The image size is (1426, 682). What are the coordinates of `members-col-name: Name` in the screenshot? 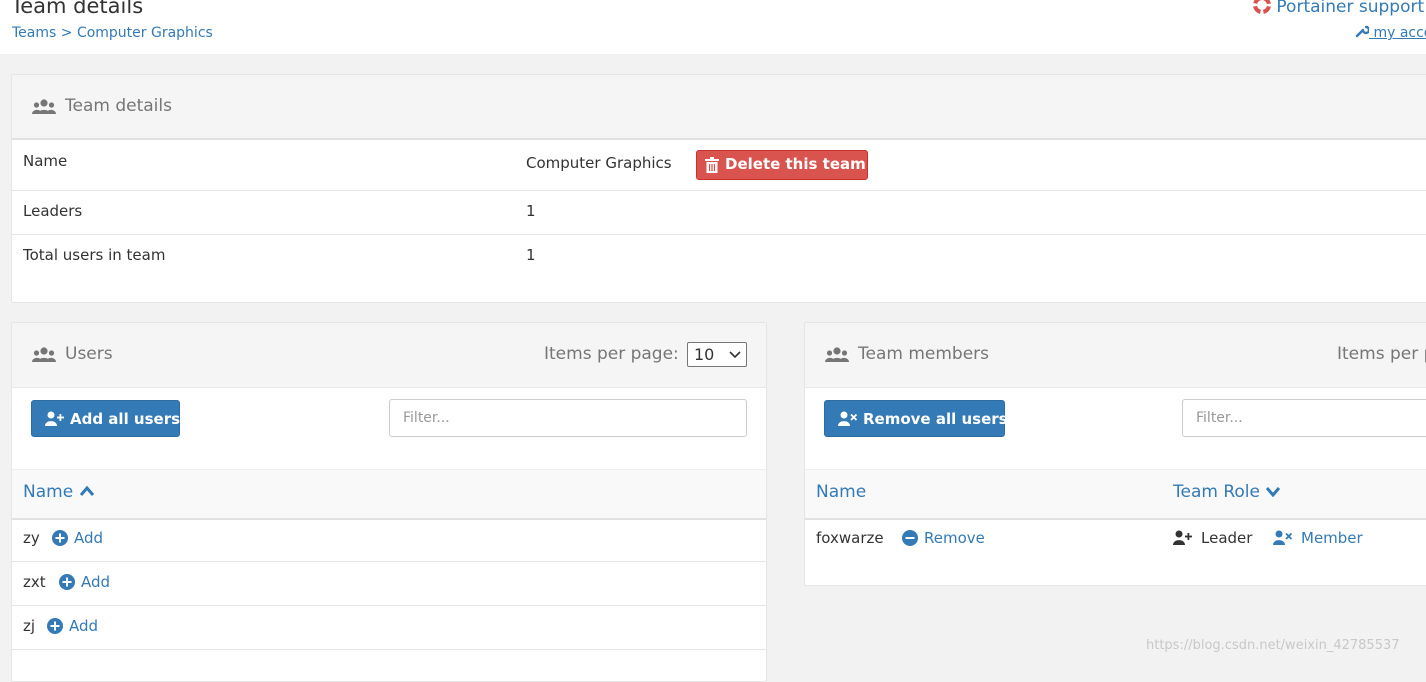 It's located at (841, 492).